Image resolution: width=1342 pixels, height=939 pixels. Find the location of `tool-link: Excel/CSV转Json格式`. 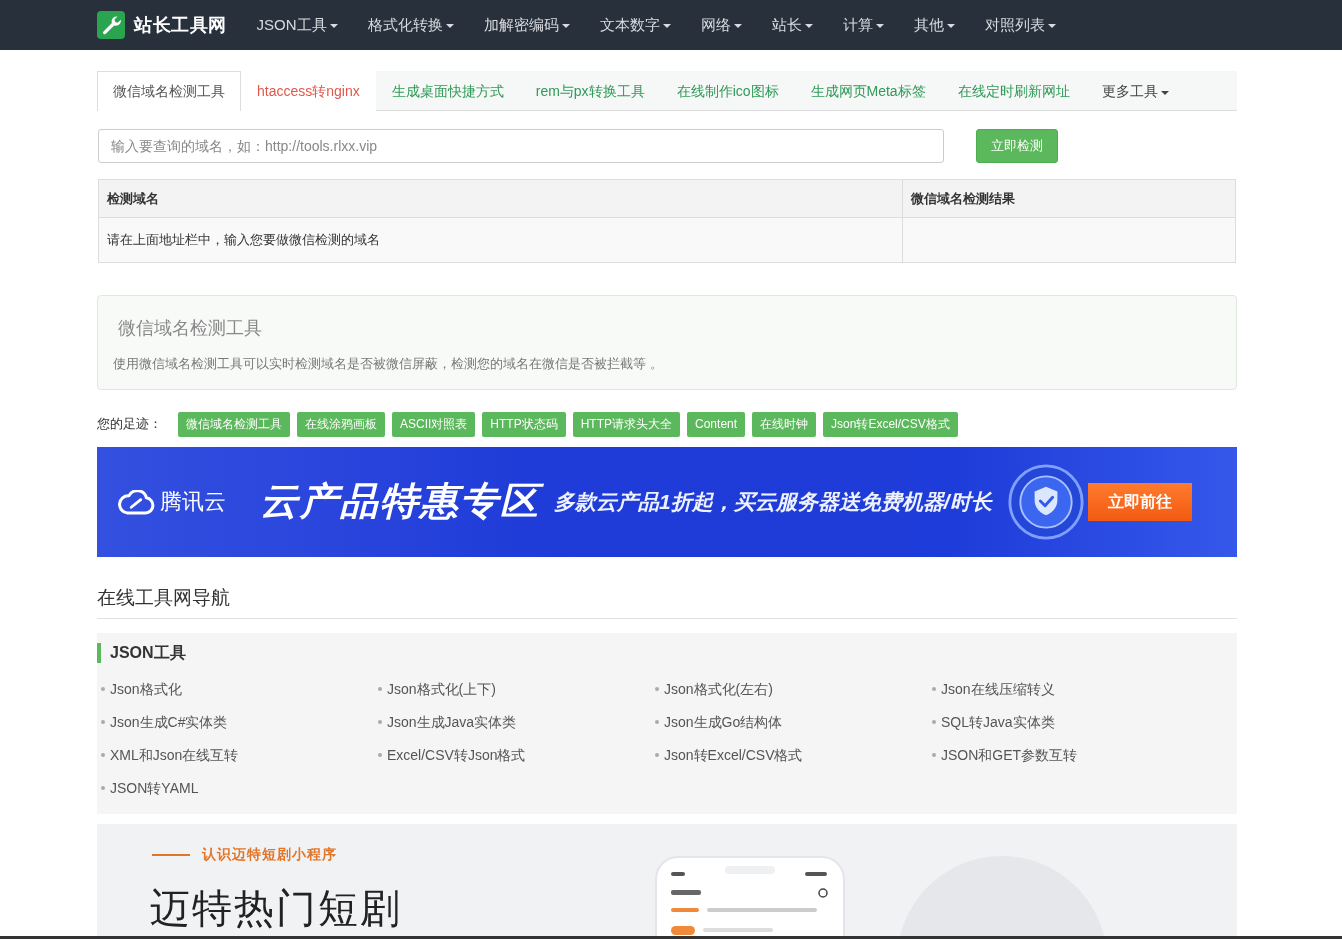

tool-link: Excel/CSV转Json格式 is located at coordinates (516, 755).